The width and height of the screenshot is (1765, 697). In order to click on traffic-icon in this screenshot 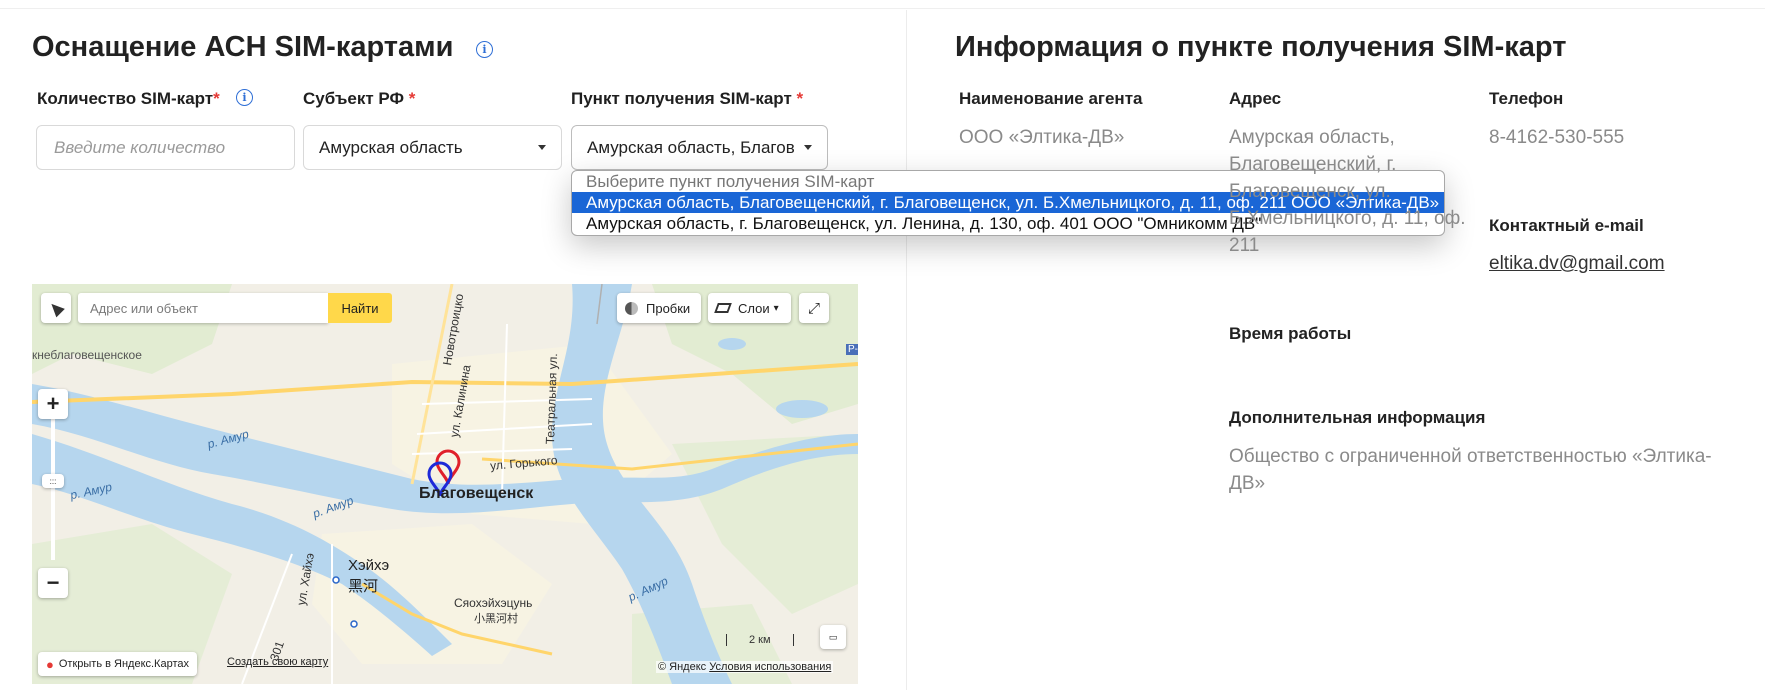, I will do `click(631, 308)`.